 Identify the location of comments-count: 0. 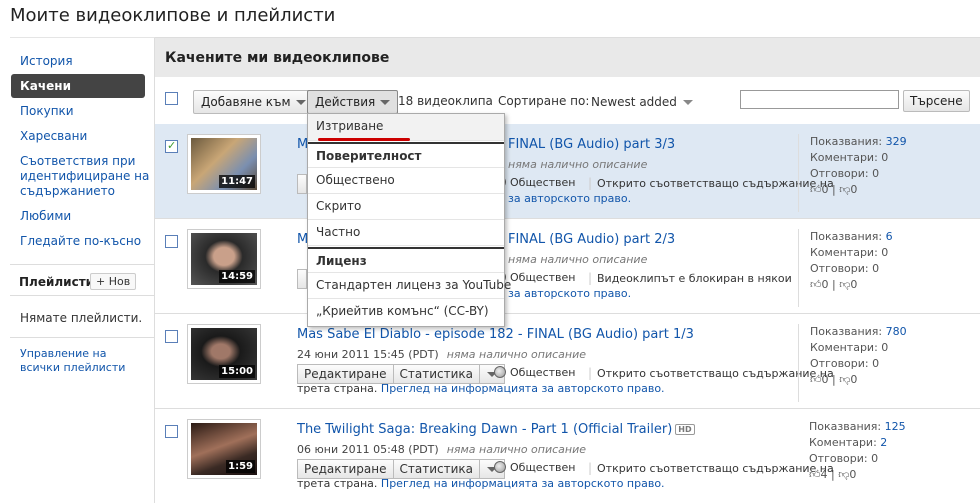
(885, 252).